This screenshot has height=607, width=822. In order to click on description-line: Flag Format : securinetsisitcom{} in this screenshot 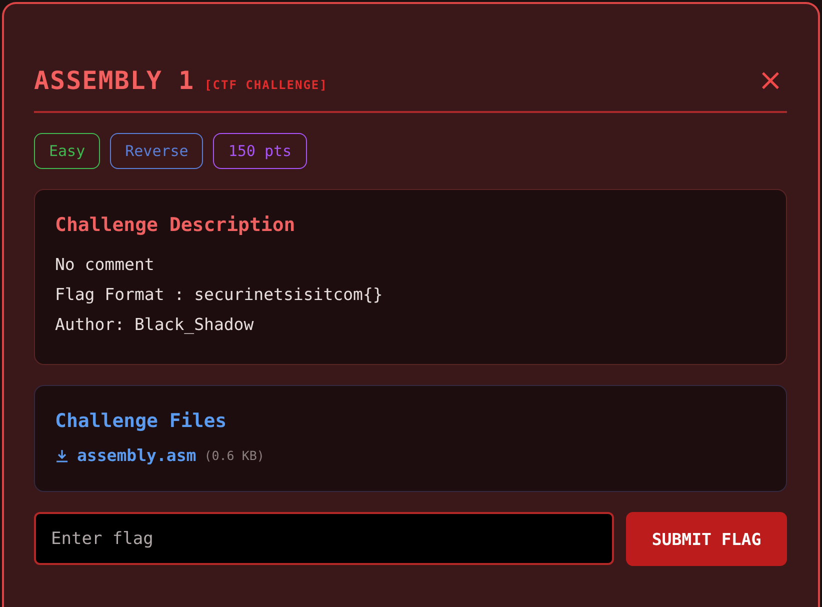, I will do `click(219, 295)`.